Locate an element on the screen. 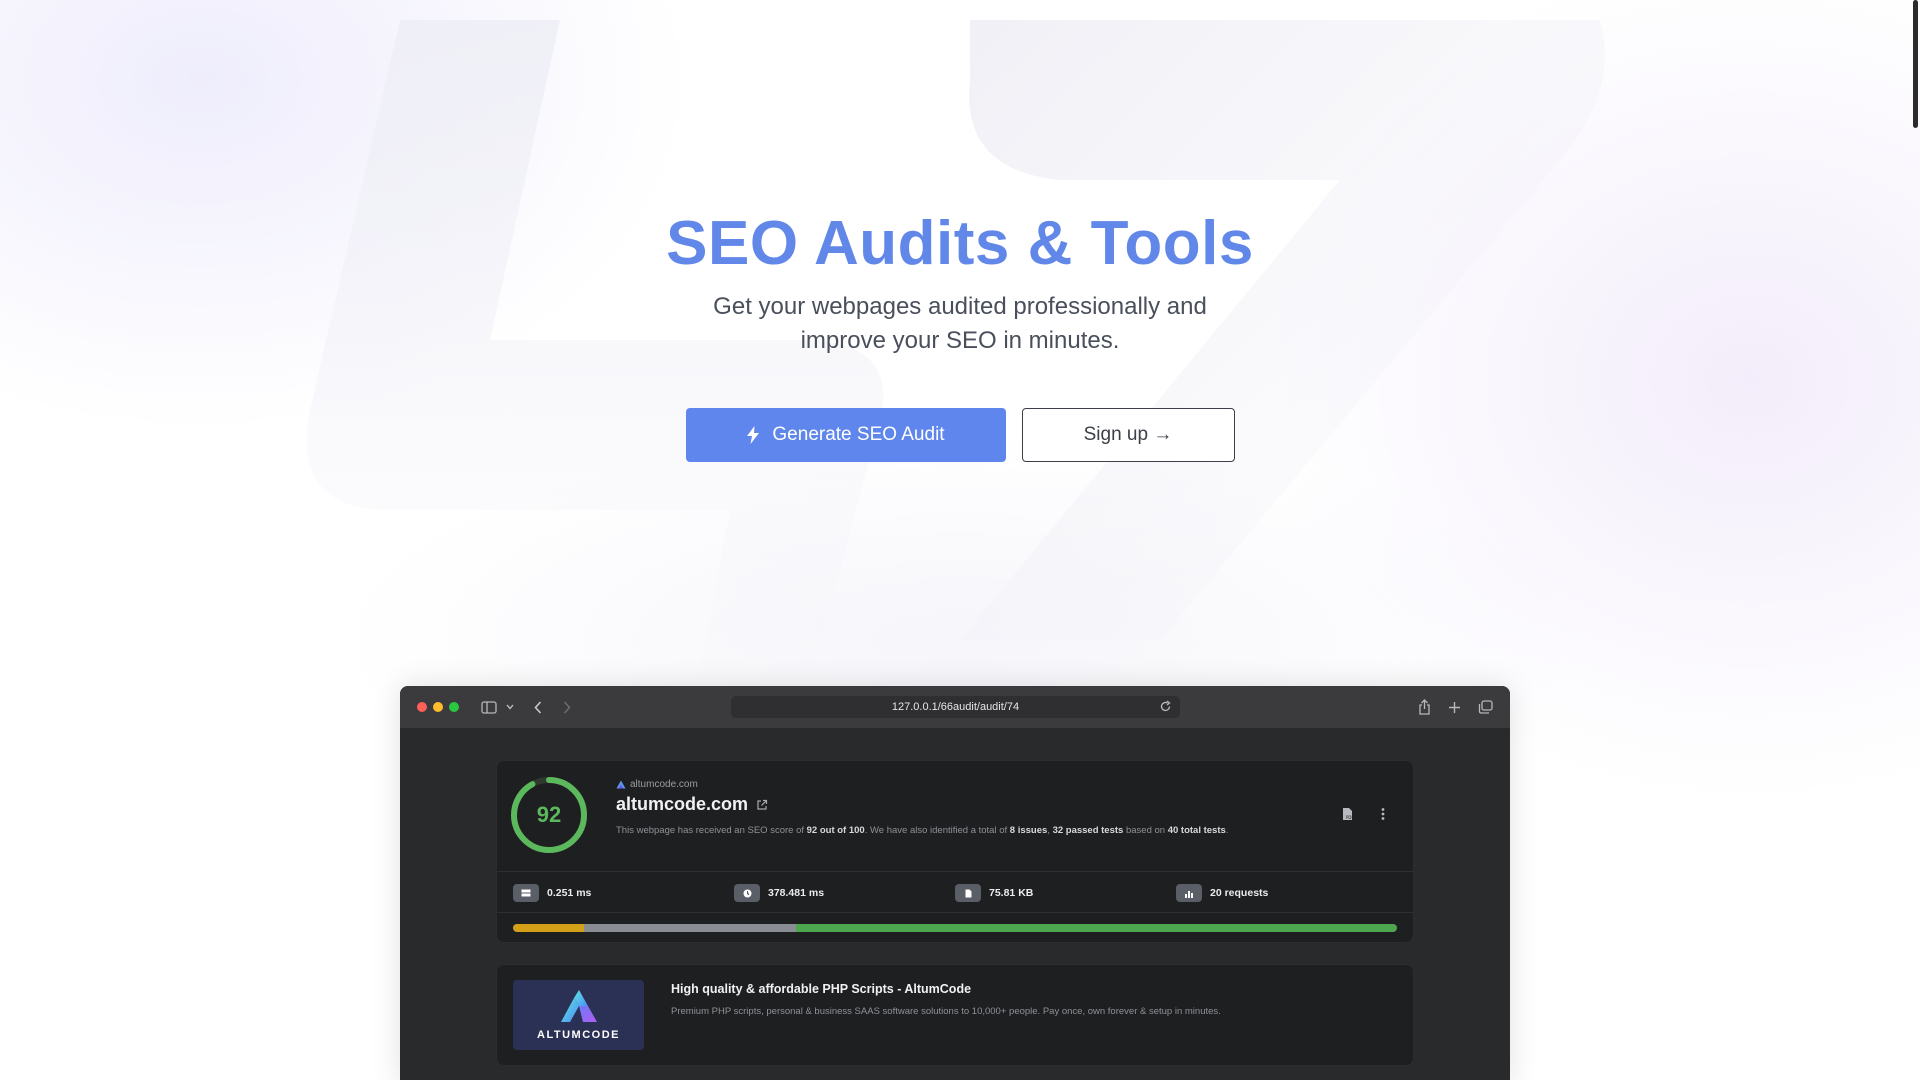 Image resolution: width=1920 pixels, height=1080 pixels. page-scrollbar is located at coordinates (1916, 540).